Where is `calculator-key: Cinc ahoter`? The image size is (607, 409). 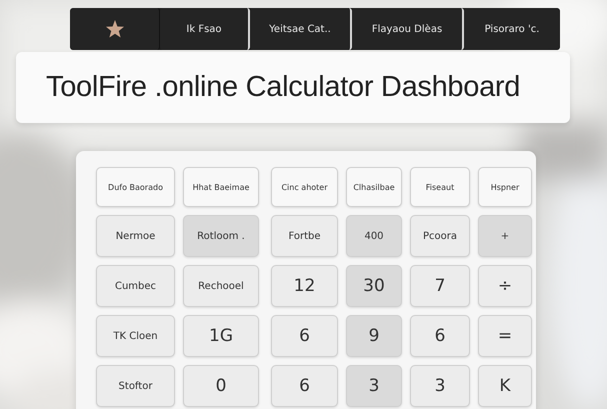
calculator-key: Cinc ahoter is located at coordinates (304, 187).